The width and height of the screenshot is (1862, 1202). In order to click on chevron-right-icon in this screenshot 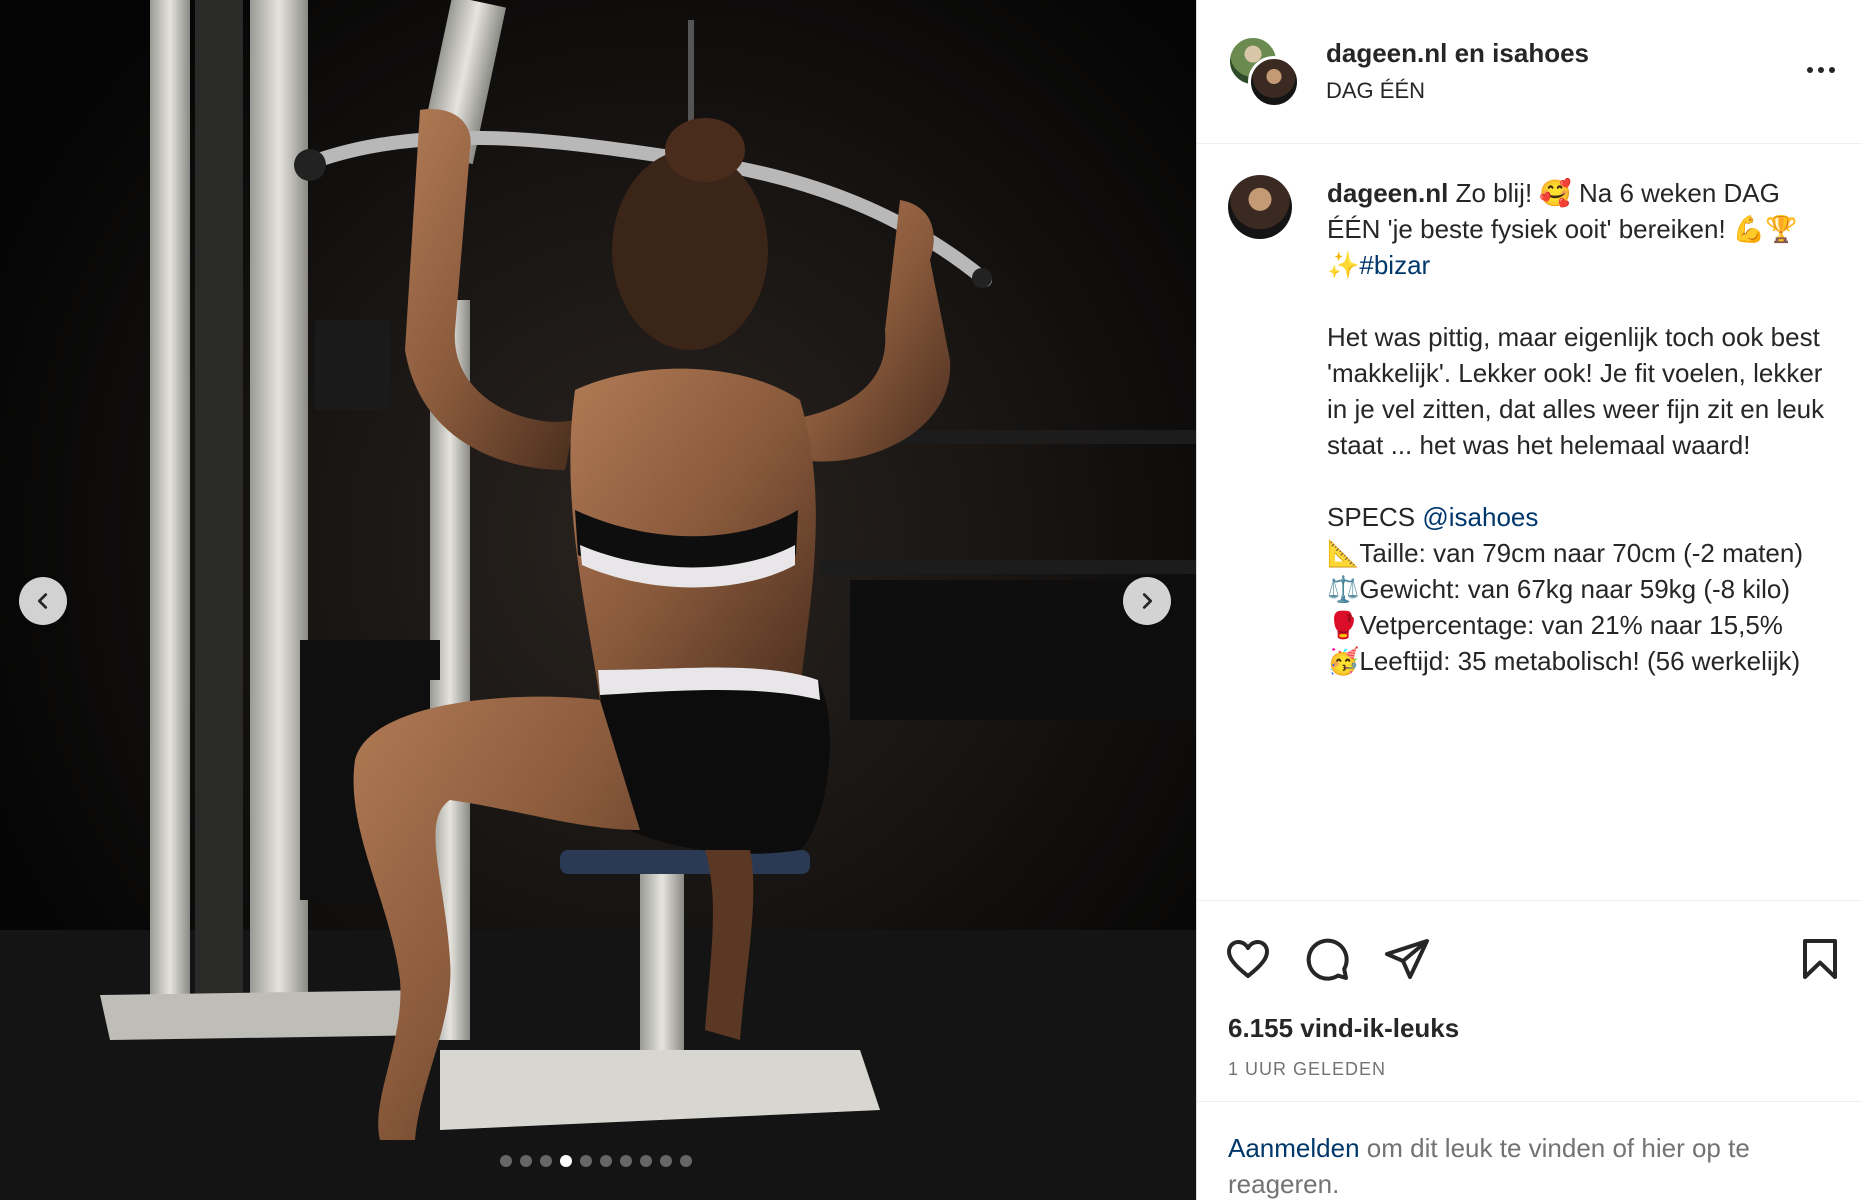, I will do `click(1147, 601)`.